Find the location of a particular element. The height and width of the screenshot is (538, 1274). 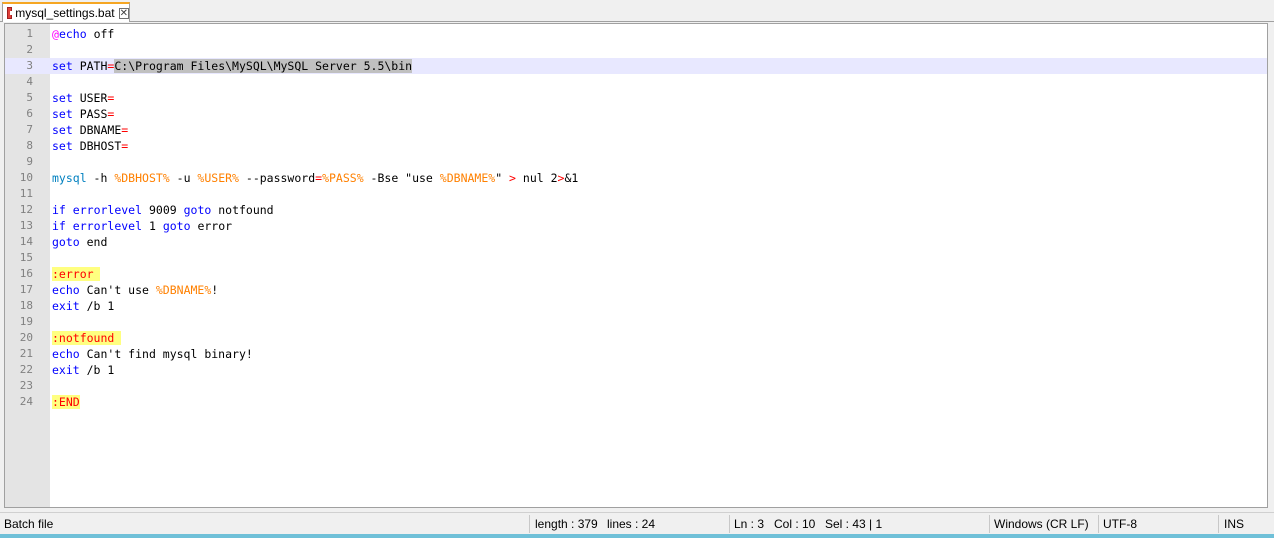

code-token: /b 1 is located at coordinates (97, 370).